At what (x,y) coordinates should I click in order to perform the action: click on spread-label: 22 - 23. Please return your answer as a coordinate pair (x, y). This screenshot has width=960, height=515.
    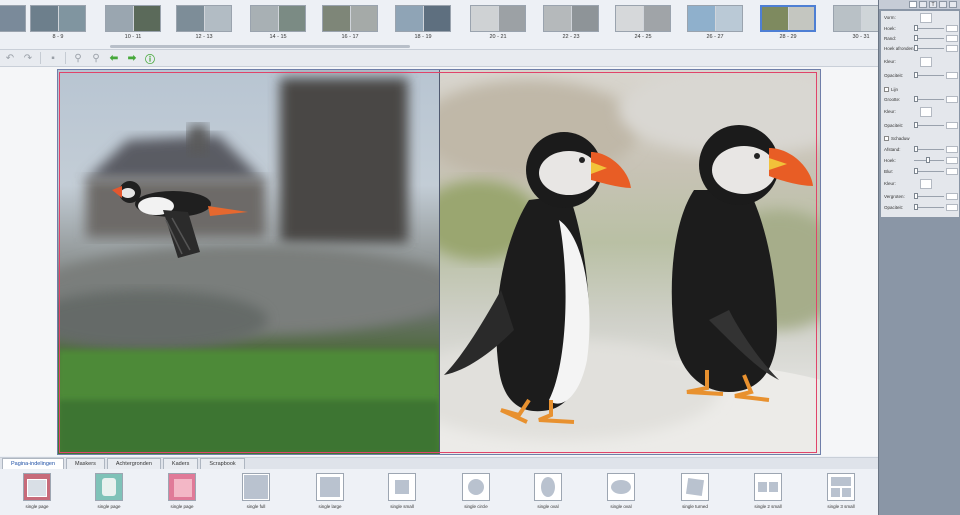
    Looking at the image, I should click on (571, 37).